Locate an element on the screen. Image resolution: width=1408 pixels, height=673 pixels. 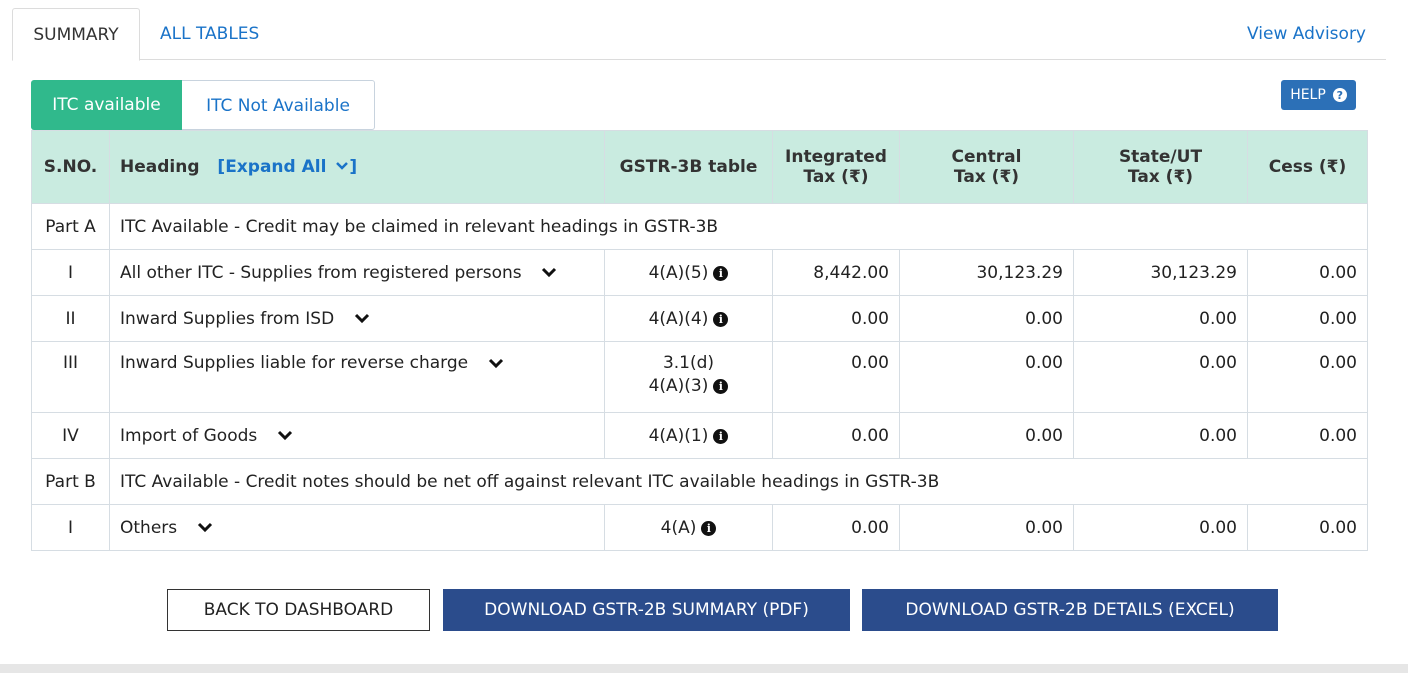
central-label-line1: Central is located at coordinates (986, 157).